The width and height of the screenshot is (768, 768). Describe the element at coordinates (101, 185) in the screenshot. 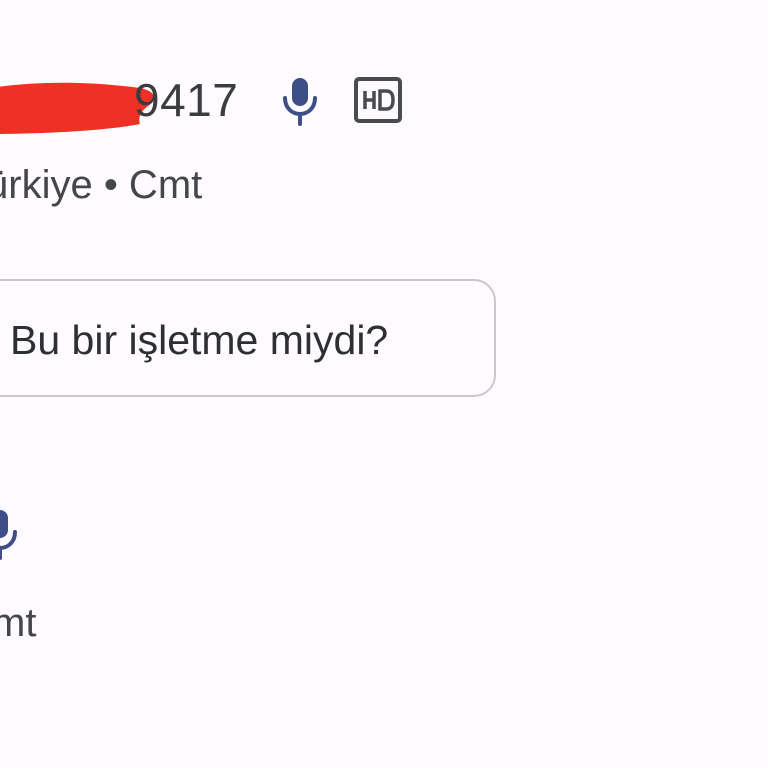

I see `call-meta-location-day: ürkiye • Cmt` at that location.